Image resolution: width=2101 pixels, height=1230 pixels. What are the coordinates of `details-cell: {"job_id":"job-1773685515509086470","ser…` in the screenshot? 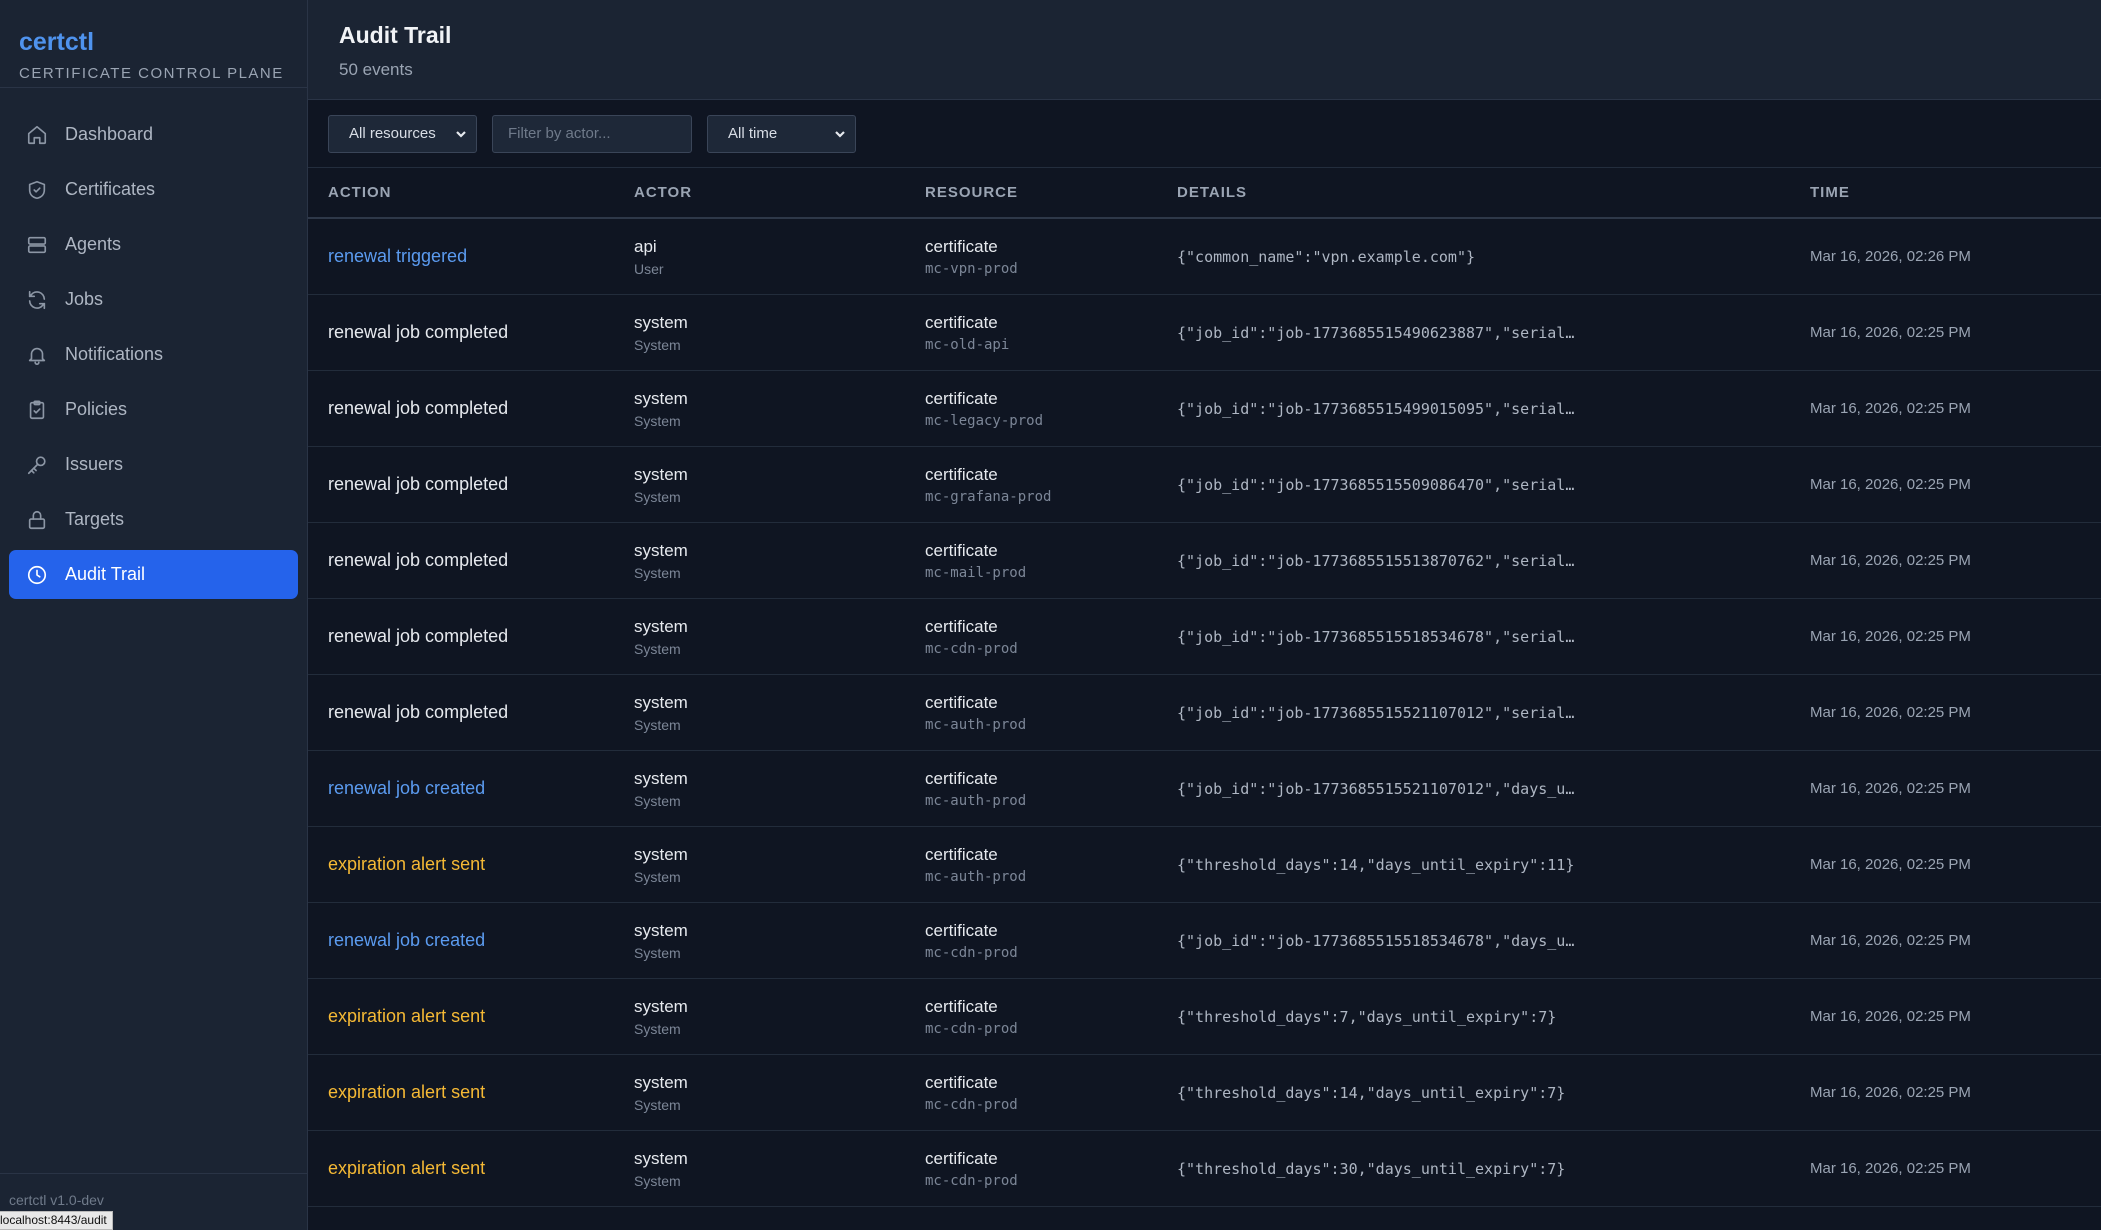 It's located at (1493, 485).